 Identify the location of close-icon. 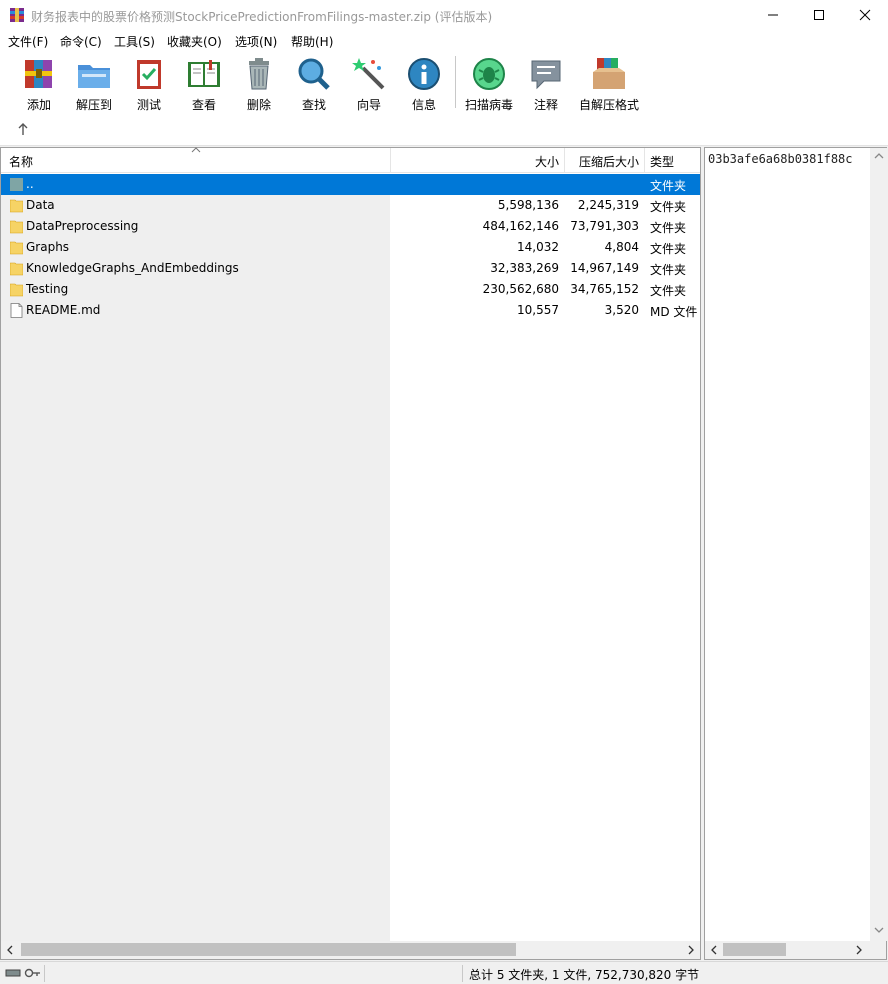
(865, 15).